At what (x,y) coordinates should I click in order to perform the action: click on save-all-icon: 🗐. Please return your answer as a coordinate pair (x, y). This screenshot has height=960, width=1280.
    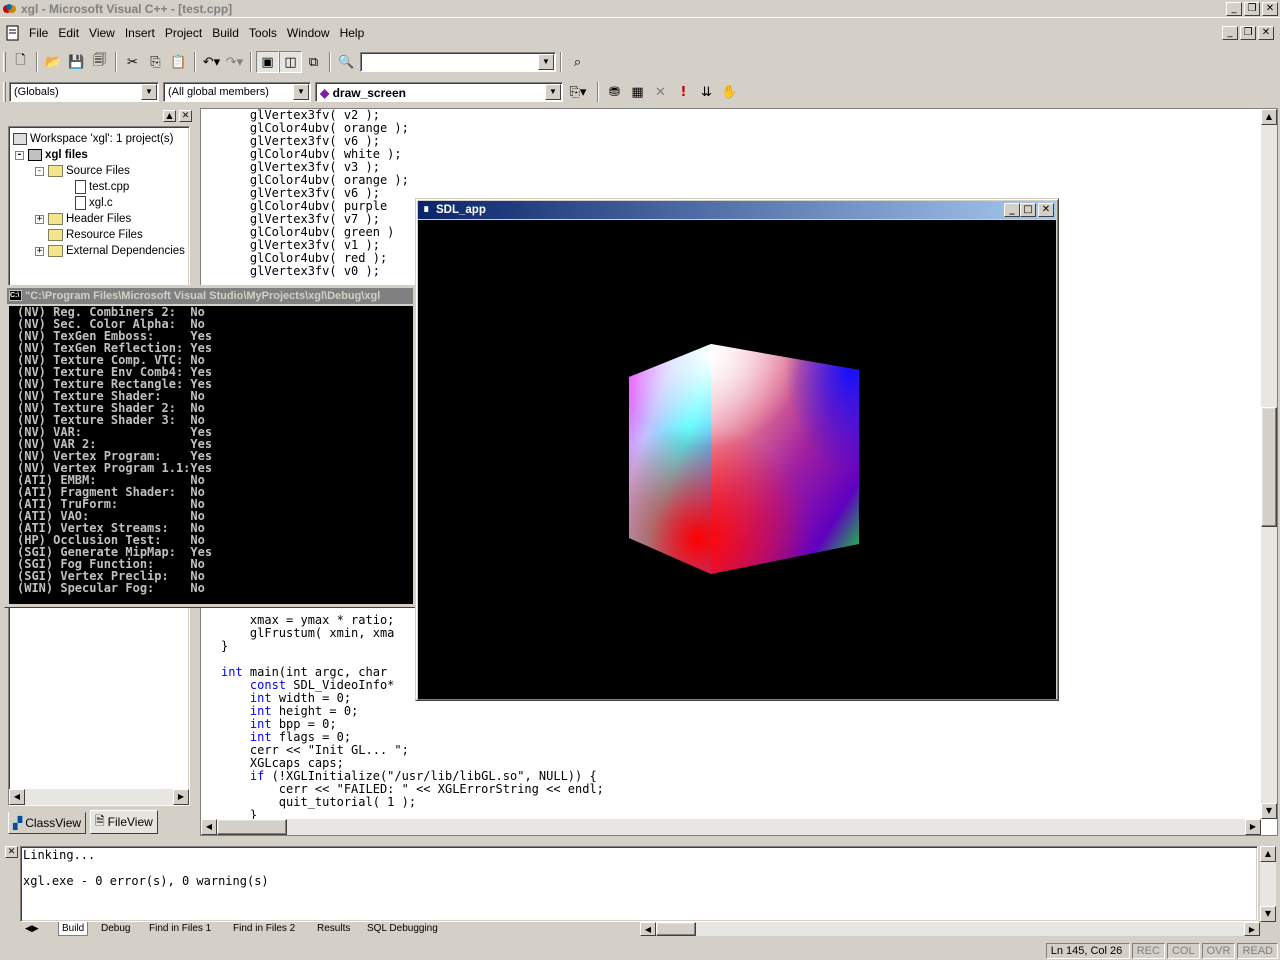
    Looking at the image, I should click on (99, 62).